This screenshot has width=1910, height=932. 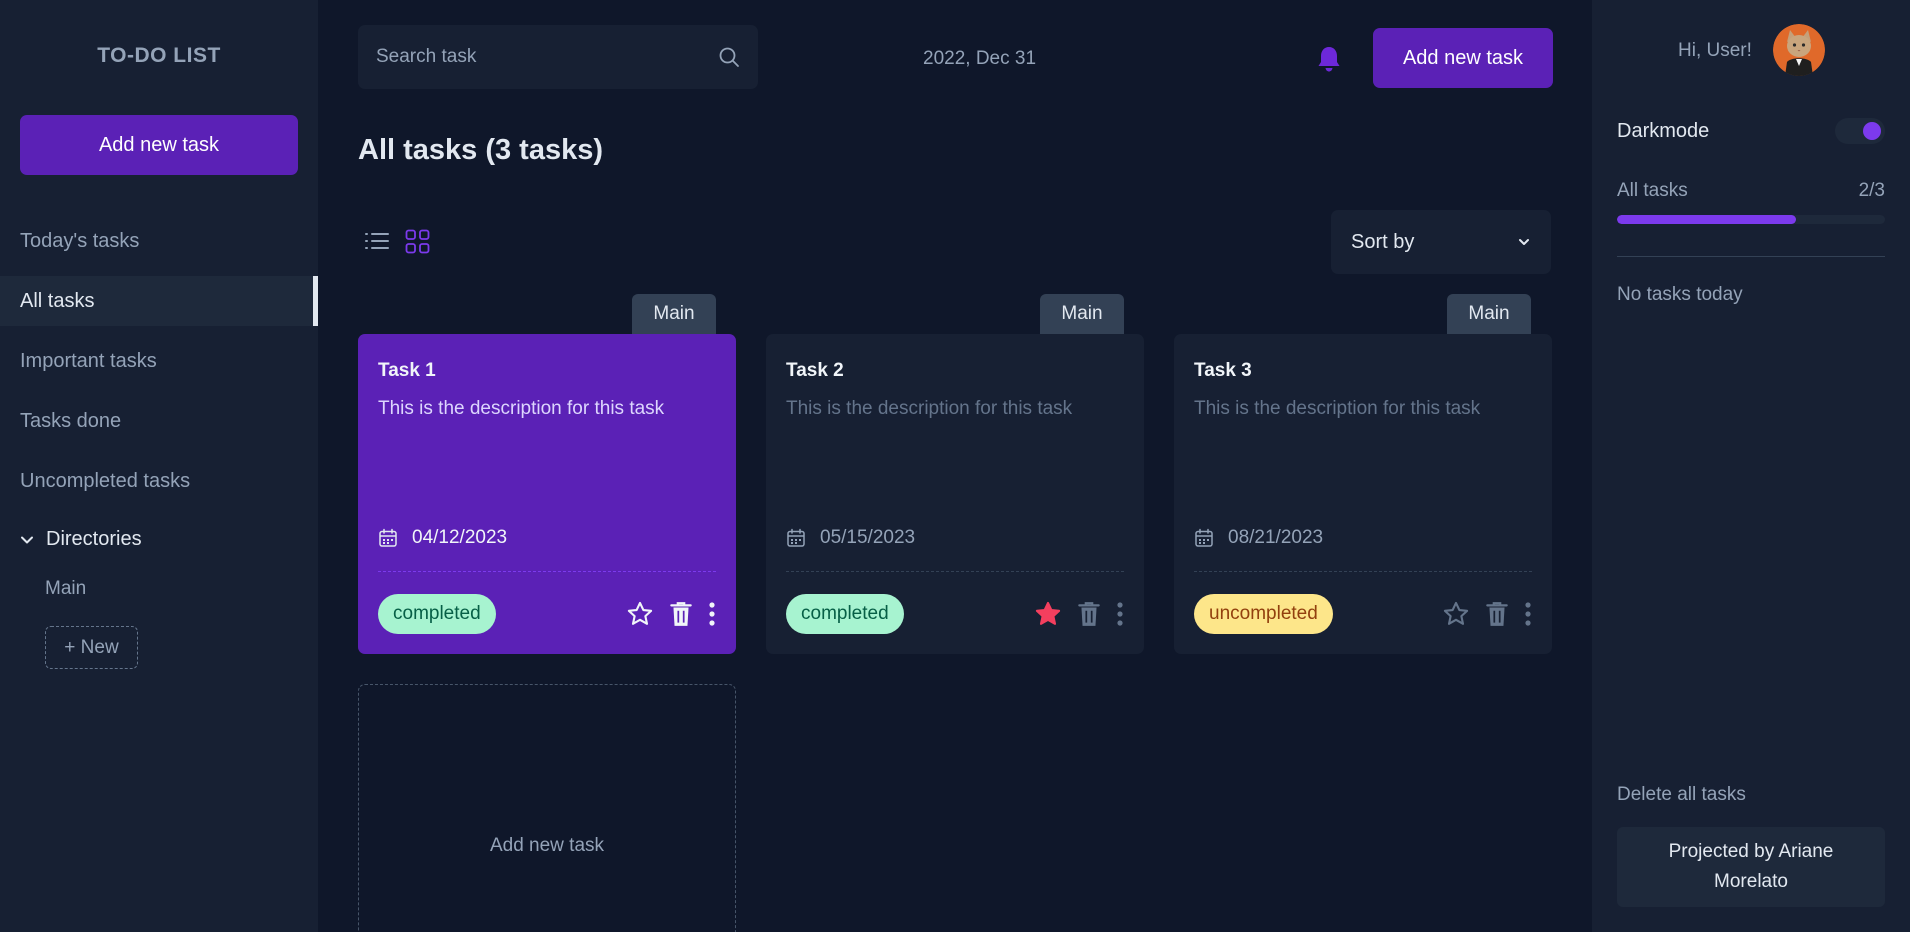 What do you see at coordinates (91, 647) in the screenshot?
I see `new-directory-button: + New` at bounding box center [91, 647].